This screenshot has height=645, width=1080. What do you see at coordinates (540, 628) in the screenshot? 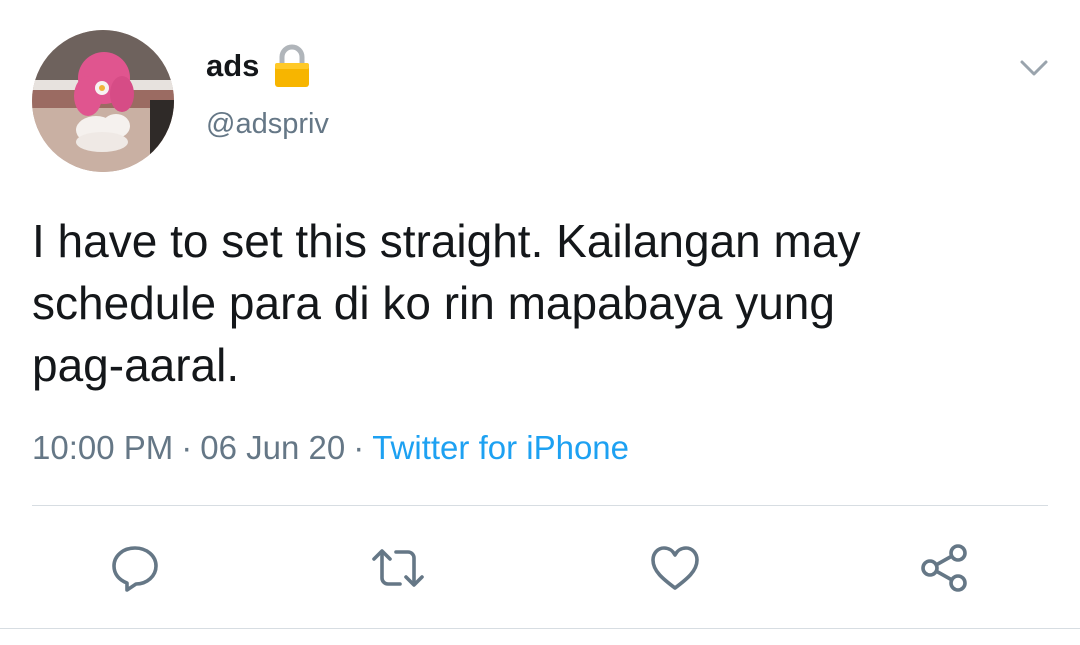
I see `bottom-divider` at bounding box center [540, 628].